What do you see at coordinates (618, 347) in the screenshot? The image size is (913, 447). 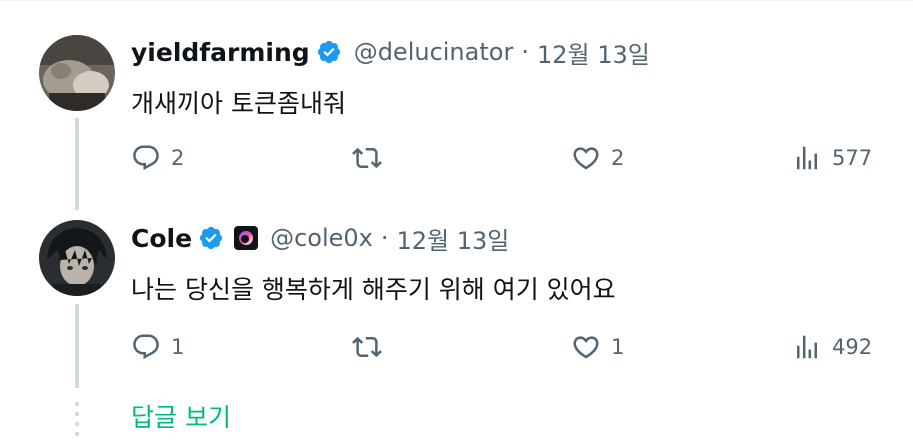 I see `like-count: 1` at bounding box center [618, 347].